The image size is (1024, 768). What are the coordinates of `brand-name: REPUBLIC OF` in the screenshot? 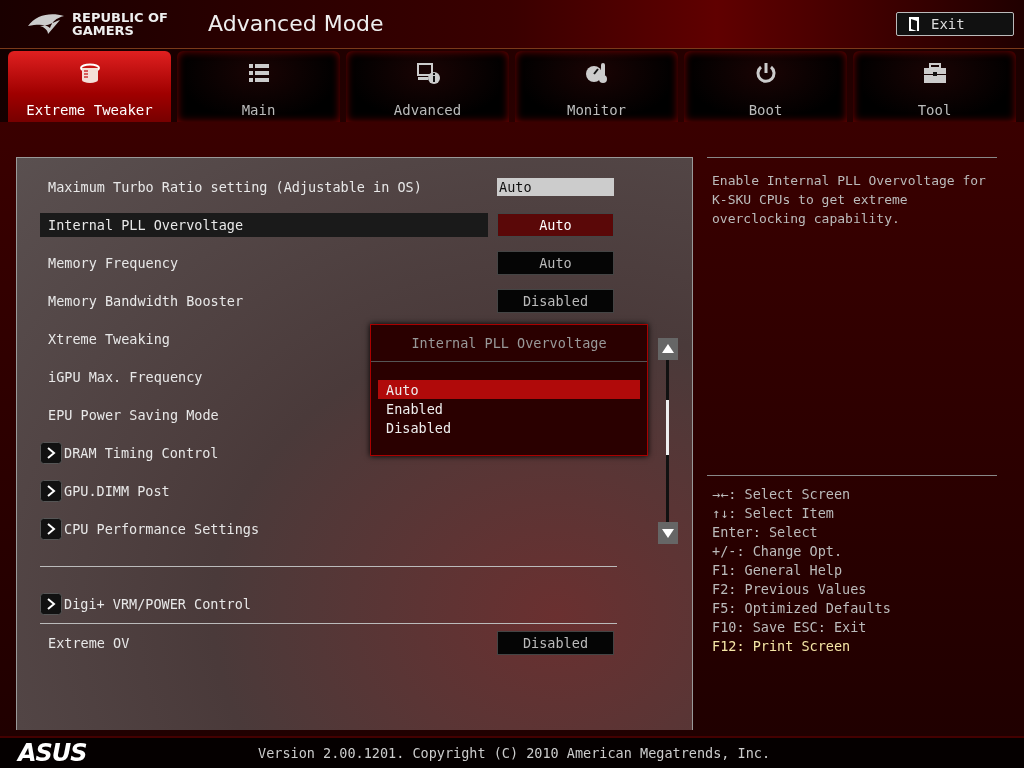 It's located at (120, 17).